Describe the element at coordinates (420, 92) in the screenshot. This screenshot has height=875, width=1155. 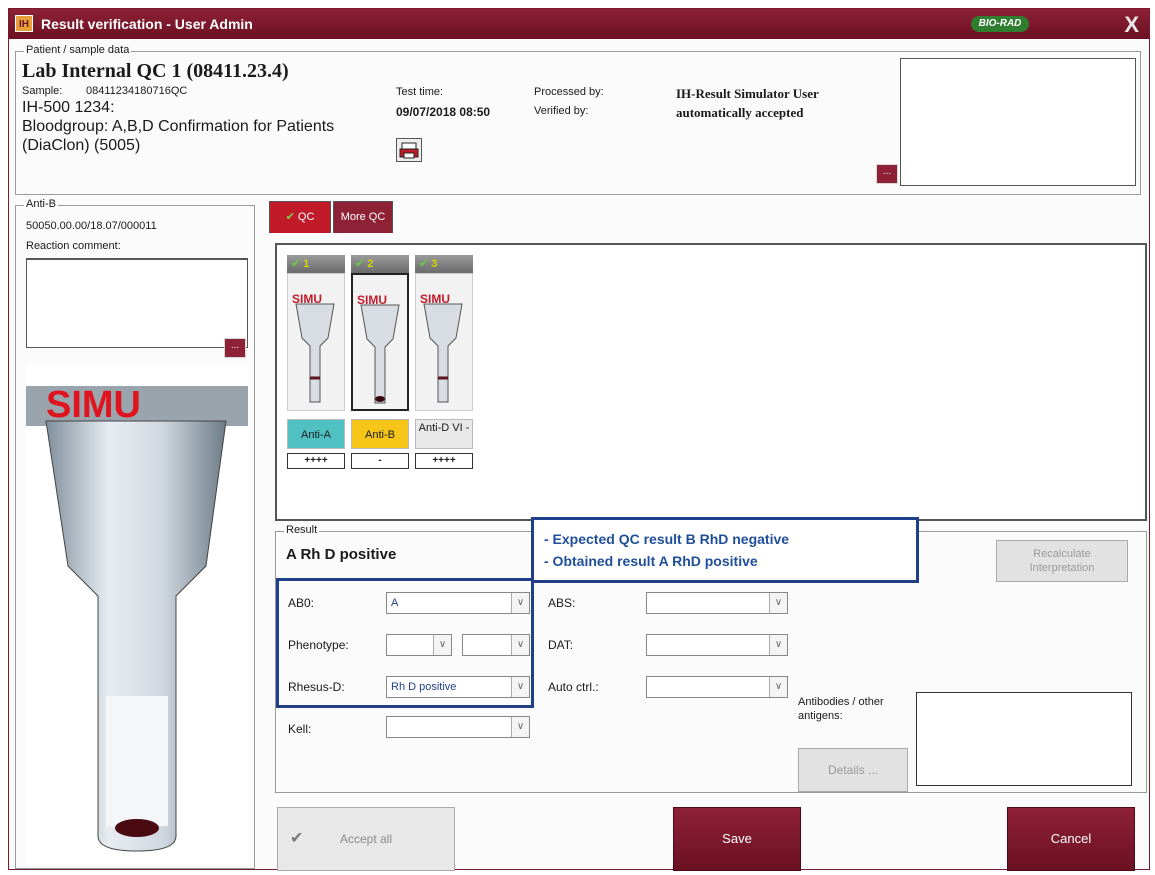
I see `test-time-label: Test time:` at that location.